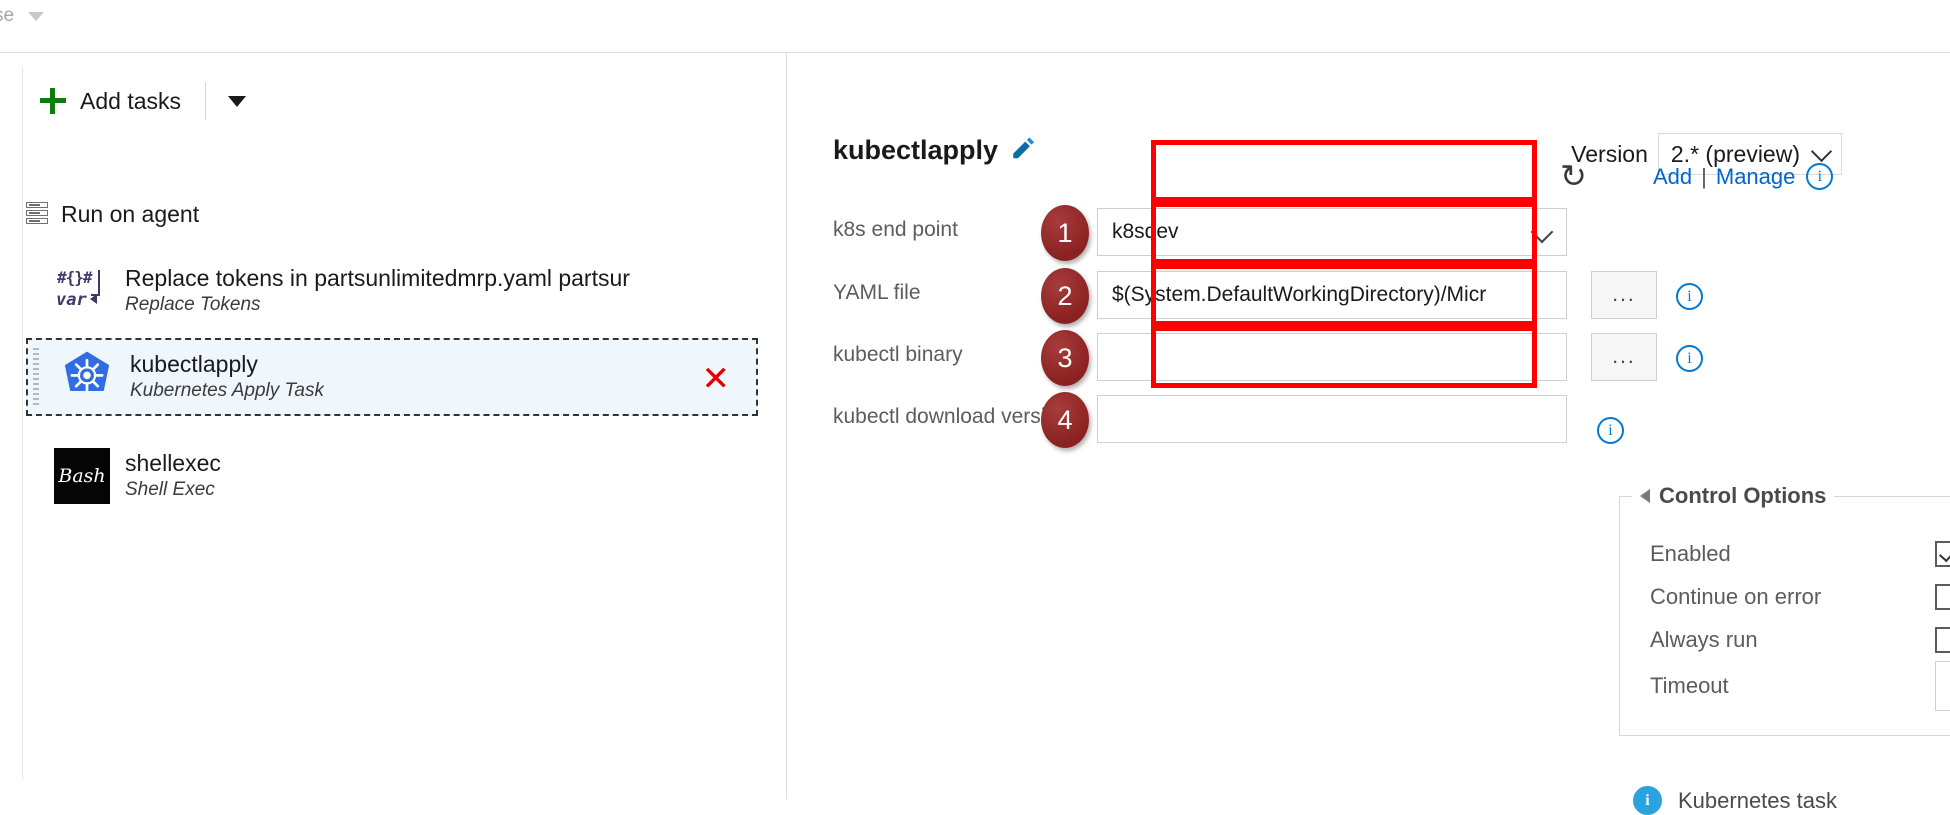 Image resolution: width=1950 pixels, height=815 pixels. I want to click on phase-run-on-agent: Run on agent, so click(112, 214).